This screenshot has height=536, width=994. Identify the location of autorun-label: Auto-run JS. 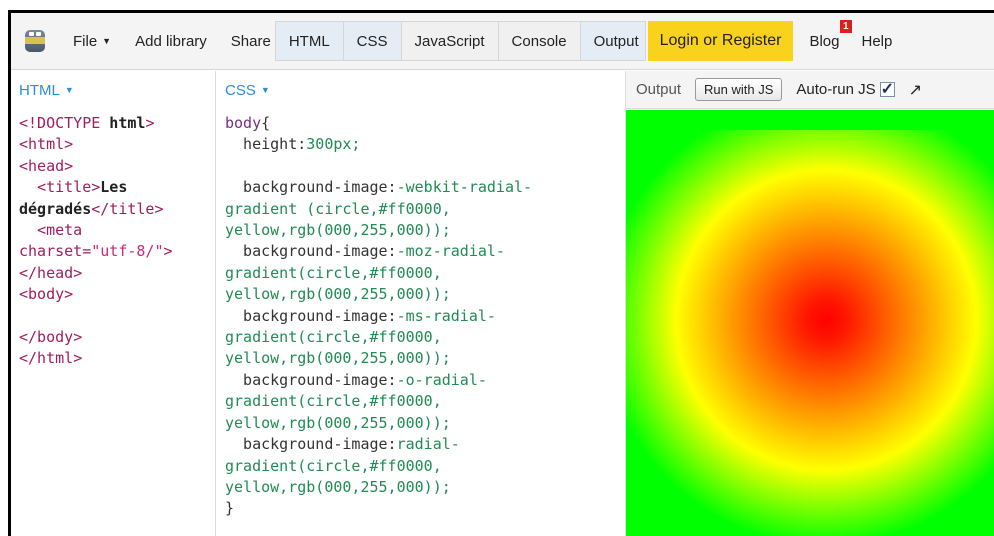
(836, 89).